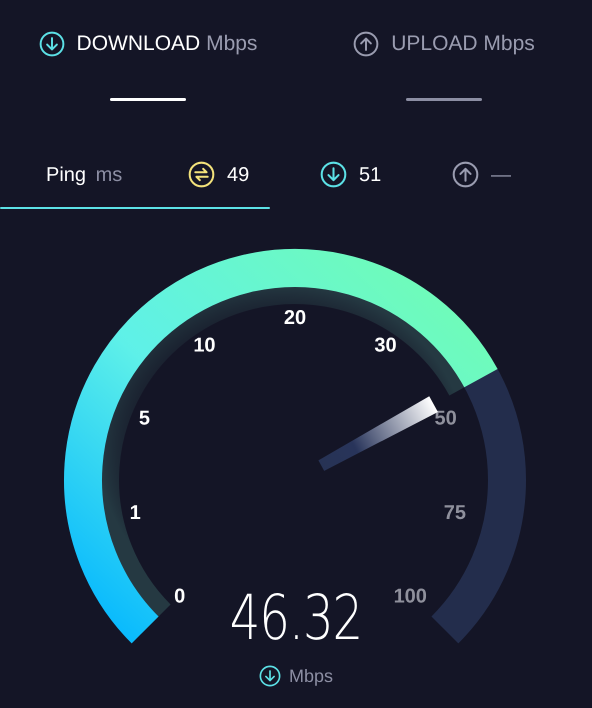  What do you see at coordinates (444, 65) in the screenshot?
I see `speed-tab: UPLOAD Mbps` at bounding box center [444, 65].